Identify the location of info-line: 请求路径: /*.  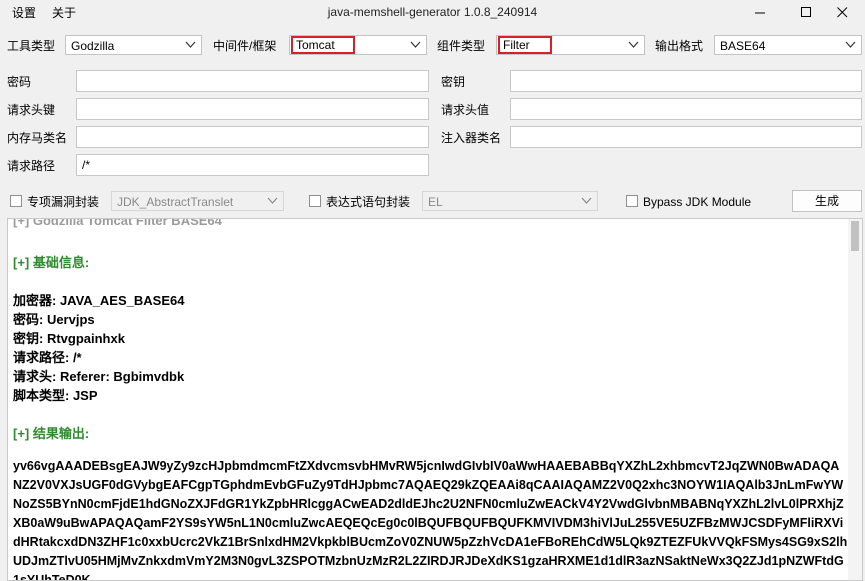
(47, 357).